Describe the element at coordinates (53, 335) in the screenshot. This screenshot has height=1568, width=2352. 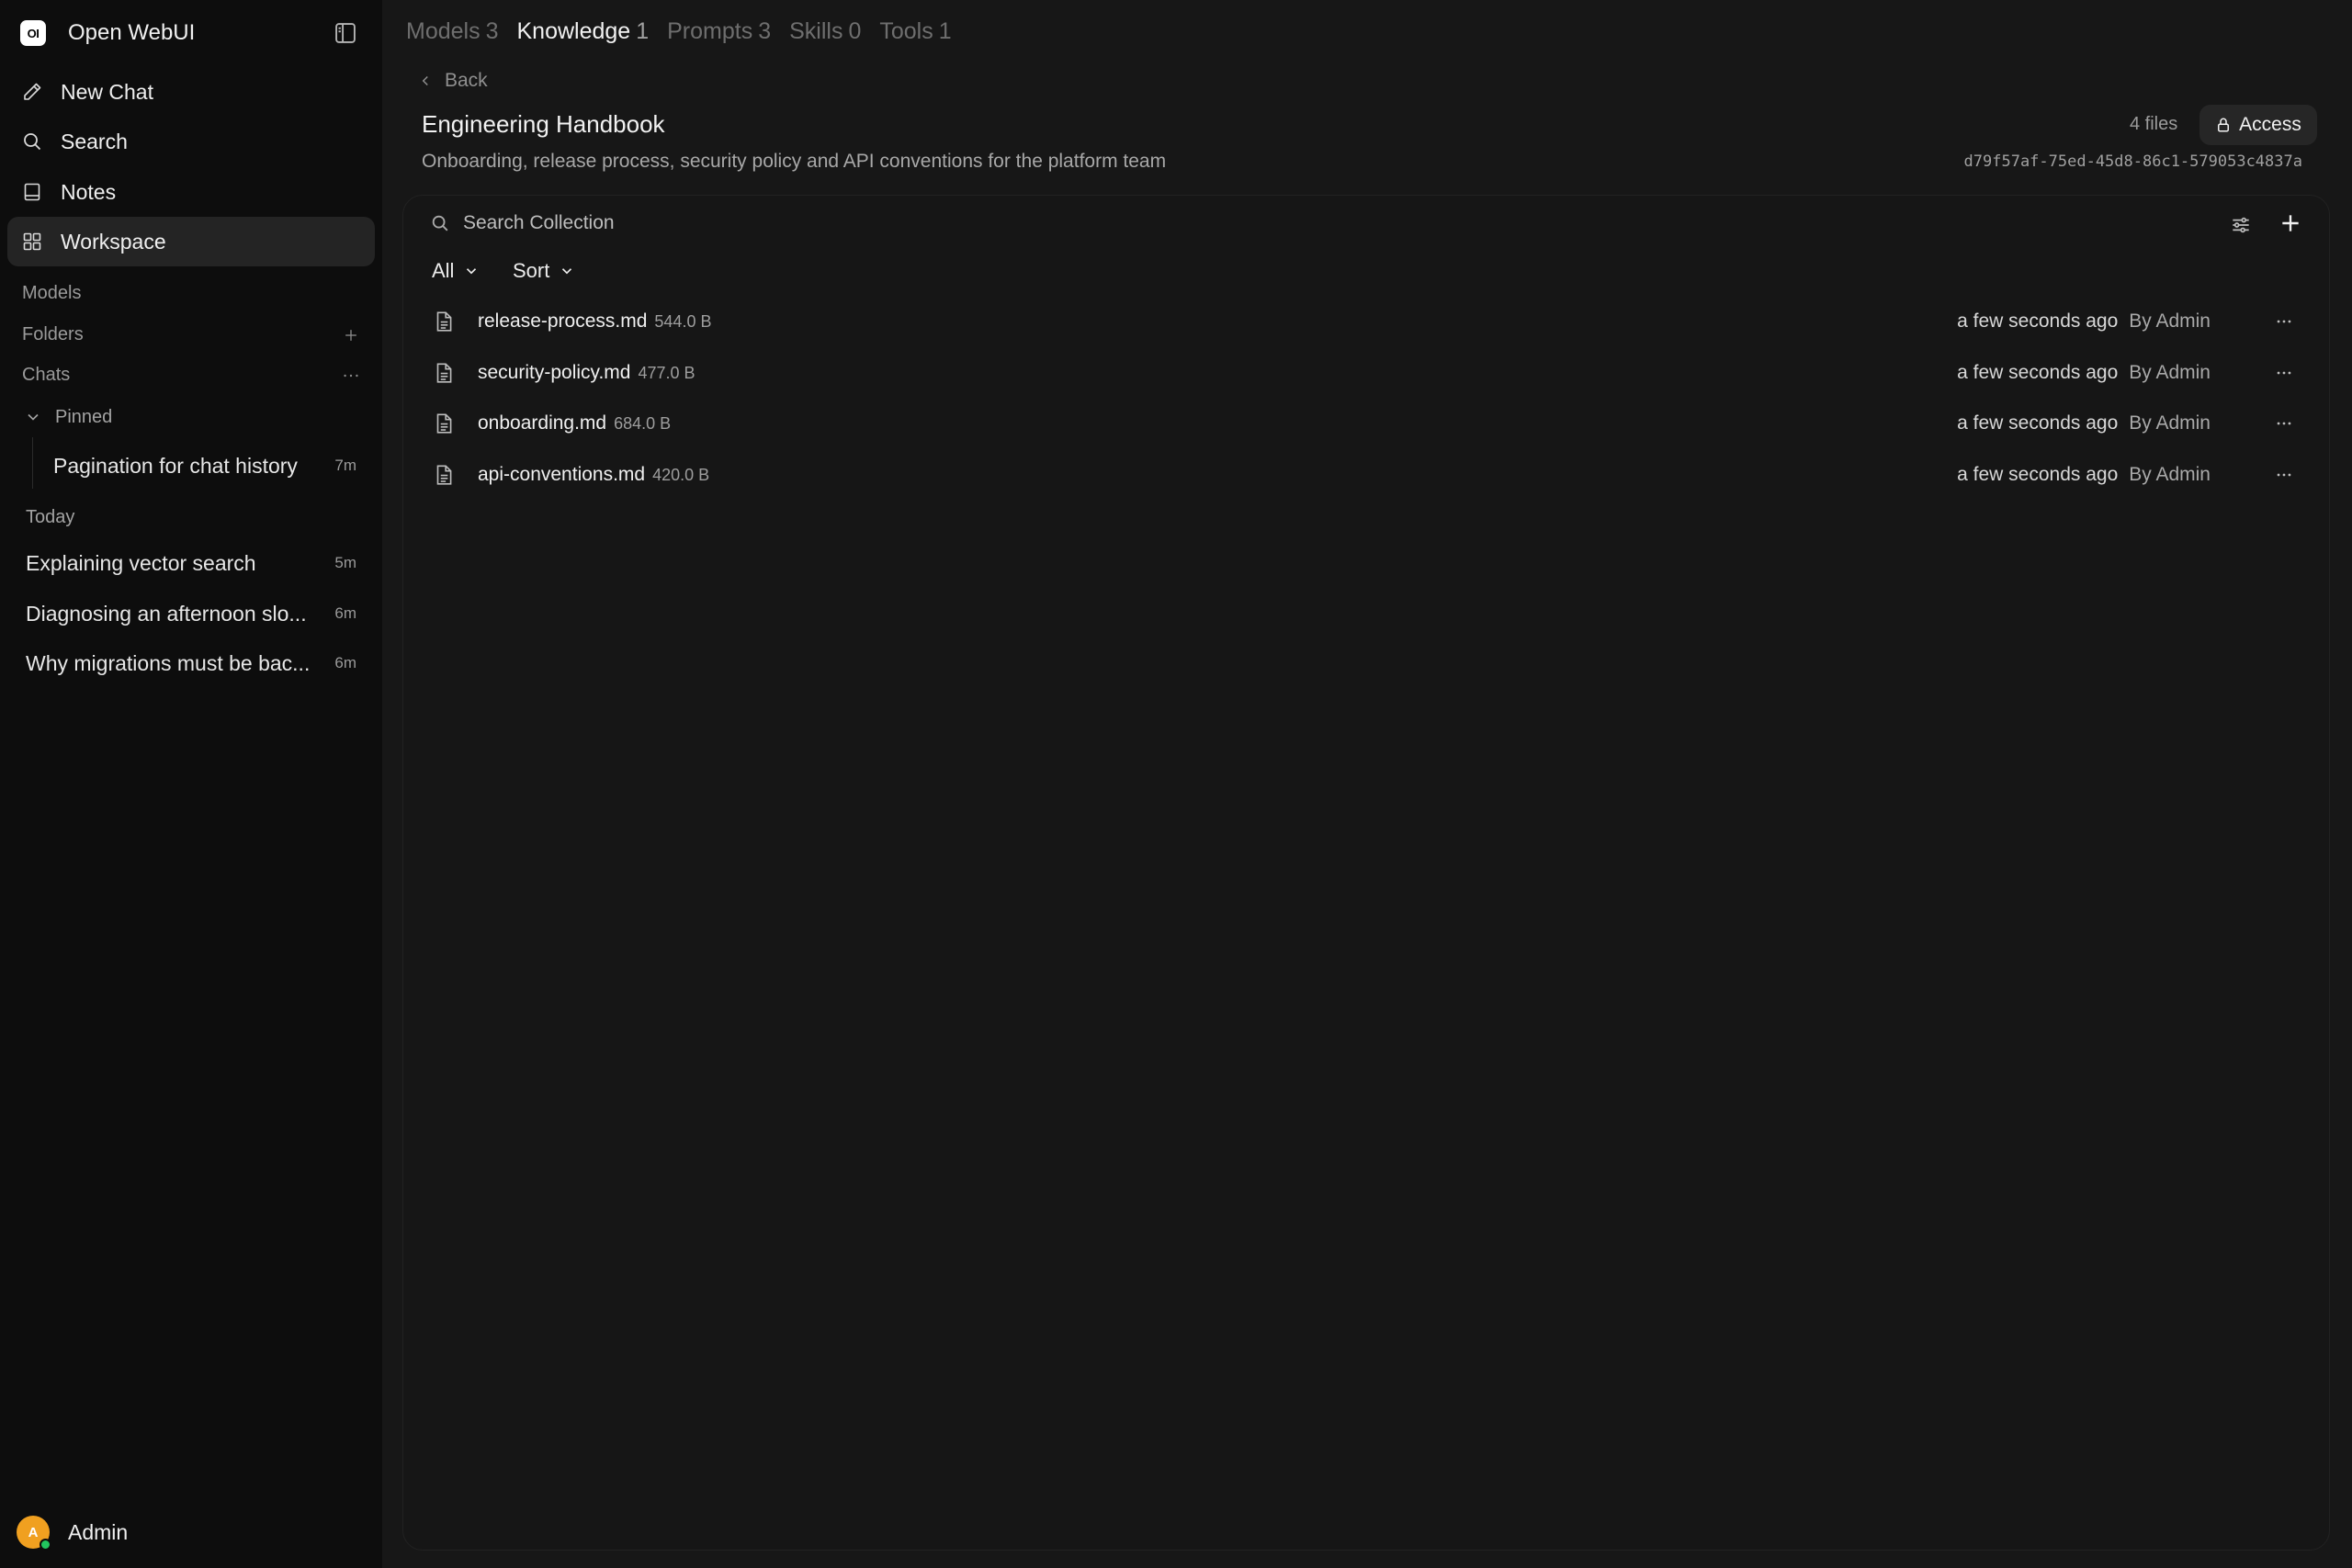
I see `folders-section-label: Folders` at that location.